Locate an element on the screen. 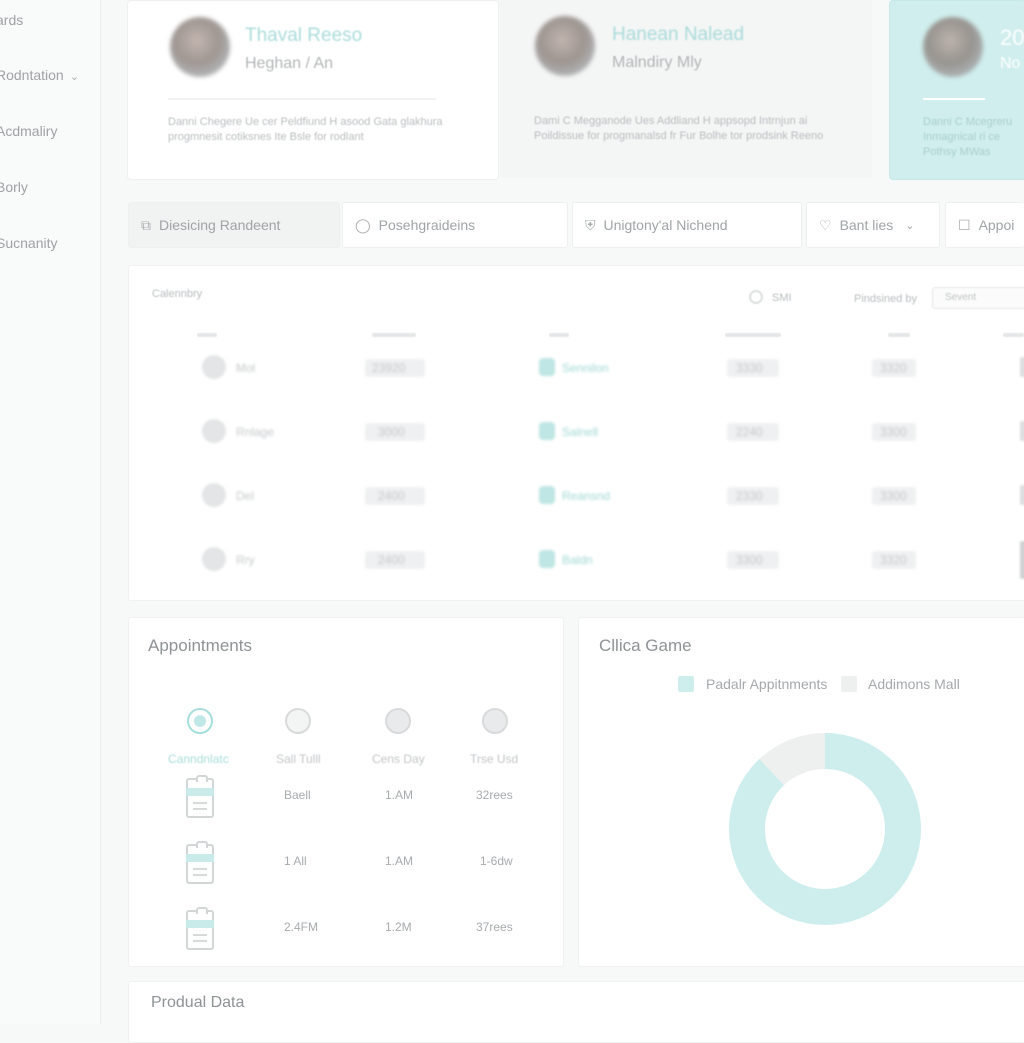 This screenshot has width=1024, height=1043. tab-posehgraideins: ◯ Posehgraideins is located at coordinates (455, 225).